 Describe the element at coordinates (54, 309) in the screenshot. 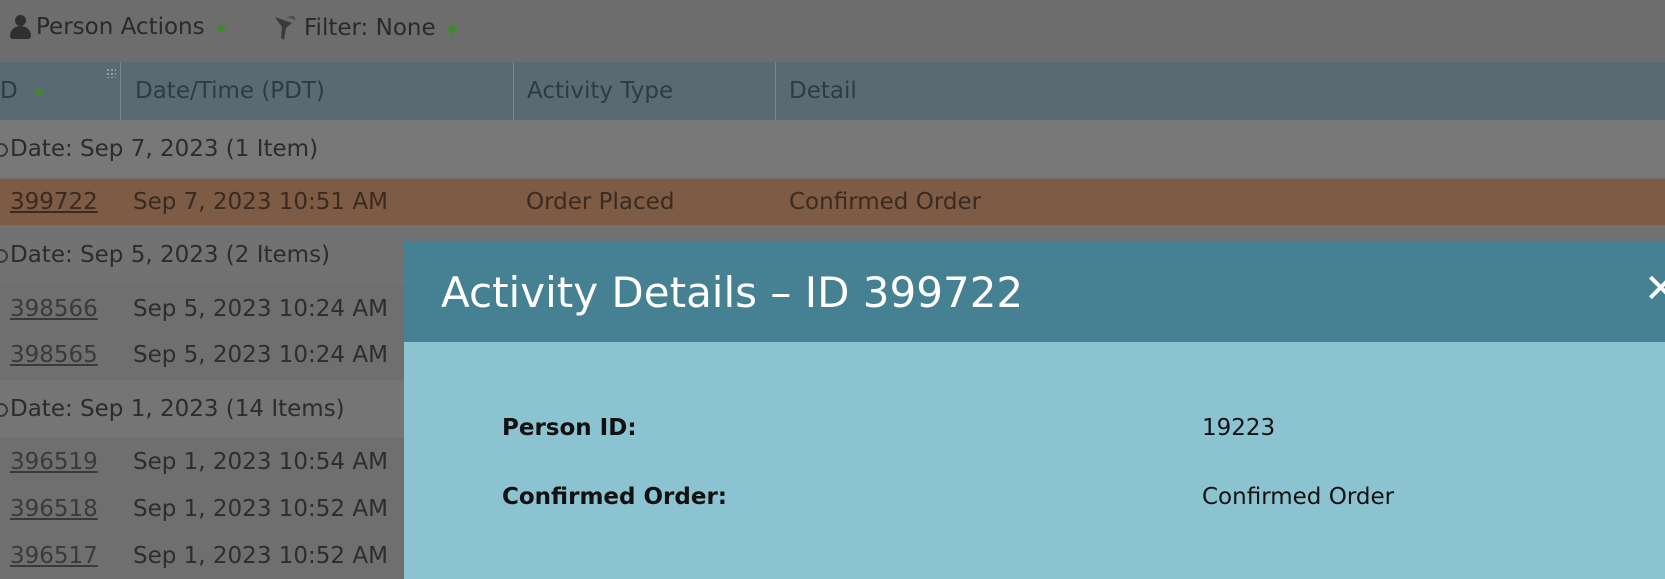

I see `activity-id-link: 398566` at that location.